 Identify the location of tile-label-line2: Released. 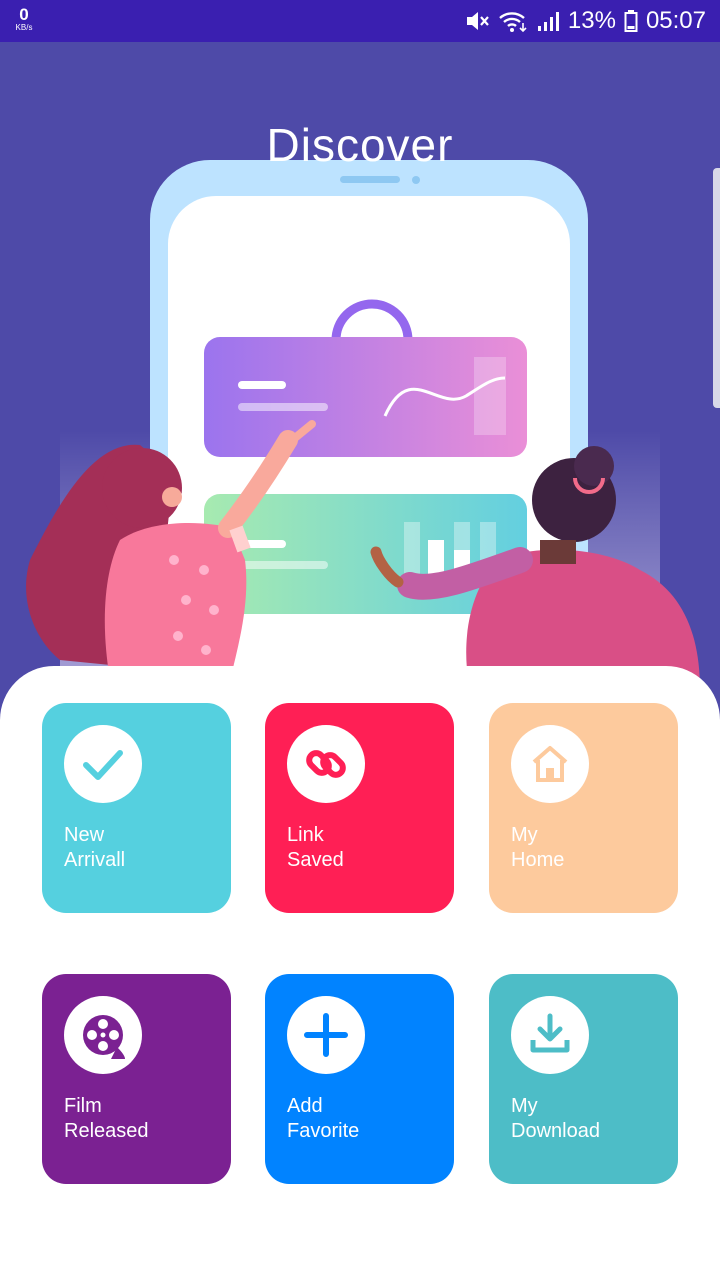
(106, 1131).